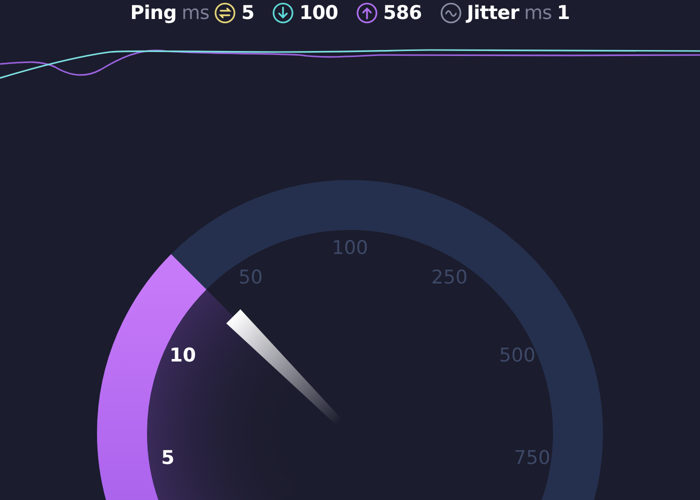 Image resolution: width=700 pixels, height=500 pixels. I want to click on stat-value: 586, so click(402, 13).